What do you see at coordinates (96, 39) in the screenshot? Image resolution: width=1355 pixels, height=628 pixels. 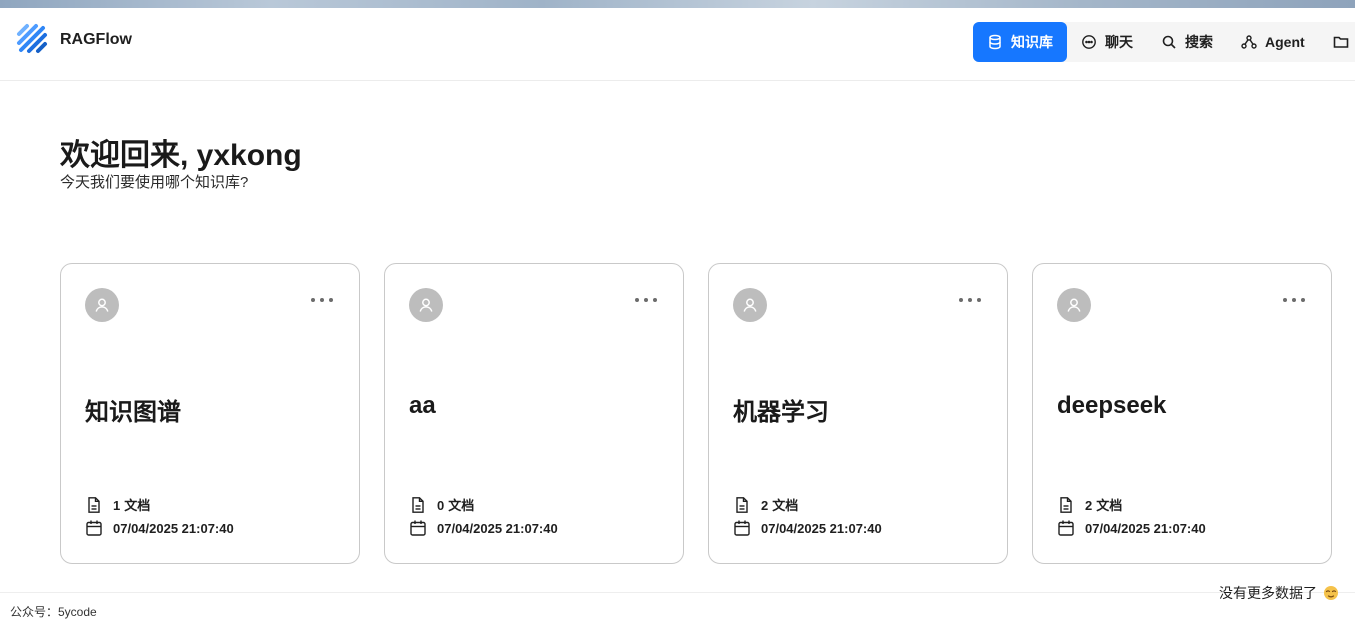 I see `app-name: RAGFlow` at bounding box center [96, 39].